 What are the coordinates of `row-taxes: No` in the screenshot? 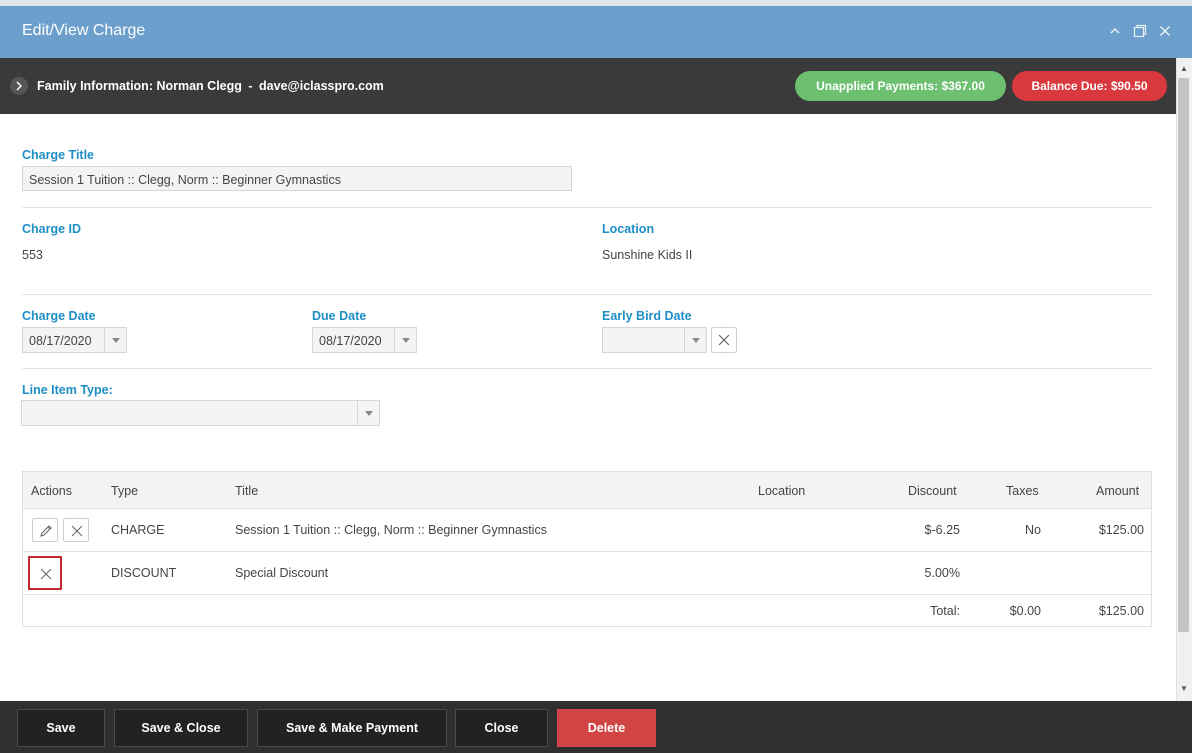 It's located at (1033, 530).